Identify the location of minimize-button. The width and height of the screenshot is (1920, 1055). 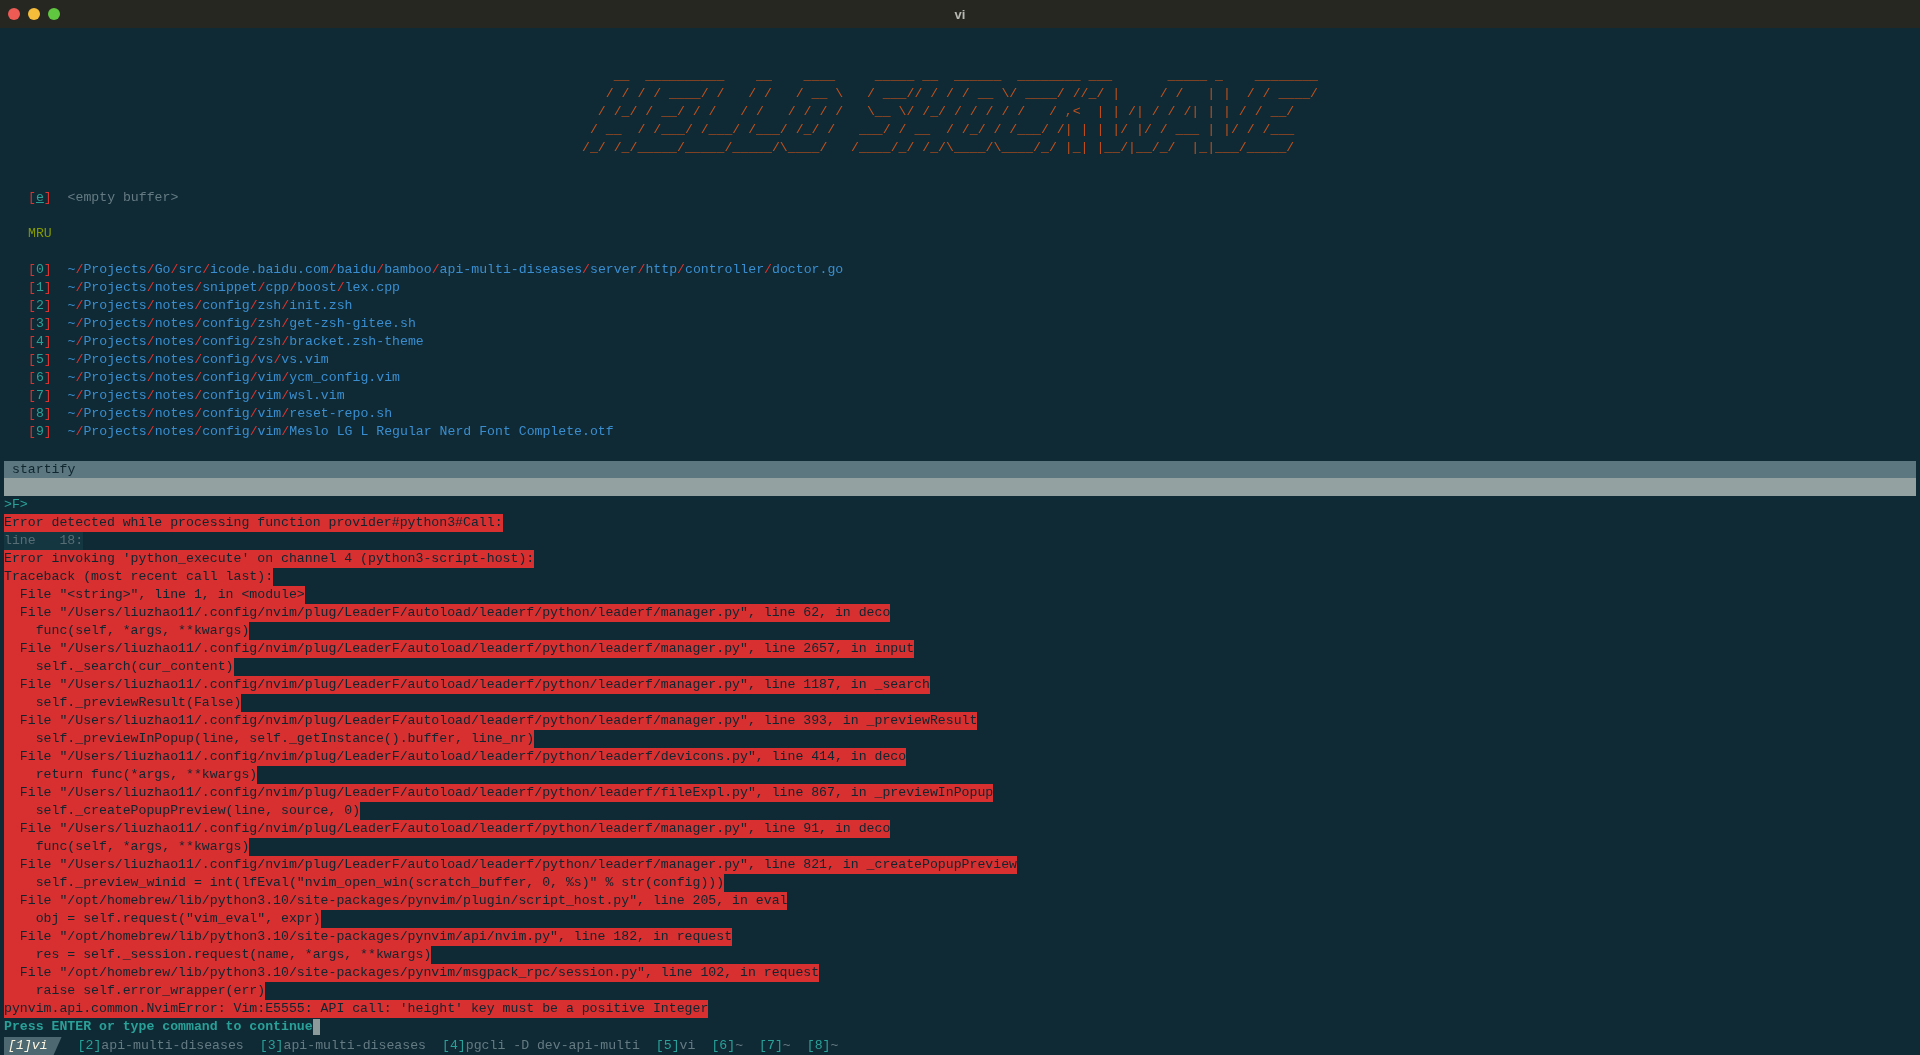
(34, 14).